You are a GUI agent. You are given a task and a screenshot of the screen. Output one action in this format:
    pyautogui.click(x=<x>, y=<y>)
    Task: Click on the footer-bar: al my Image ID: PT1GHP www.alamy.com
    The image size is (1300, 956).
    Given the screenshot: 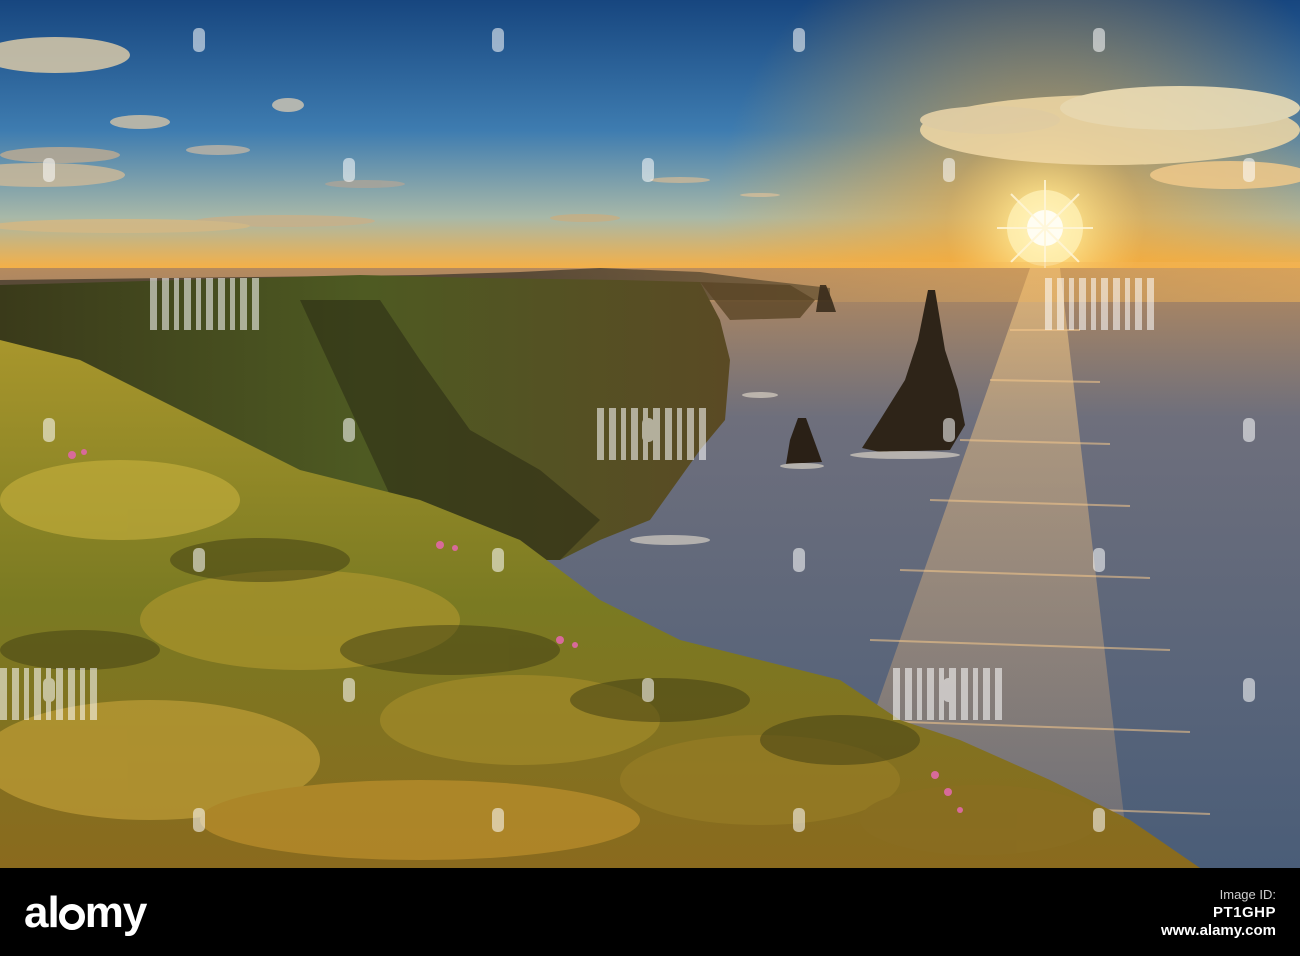 What is the action you would take?
    pyautogui.click(x=650, y=912)
    